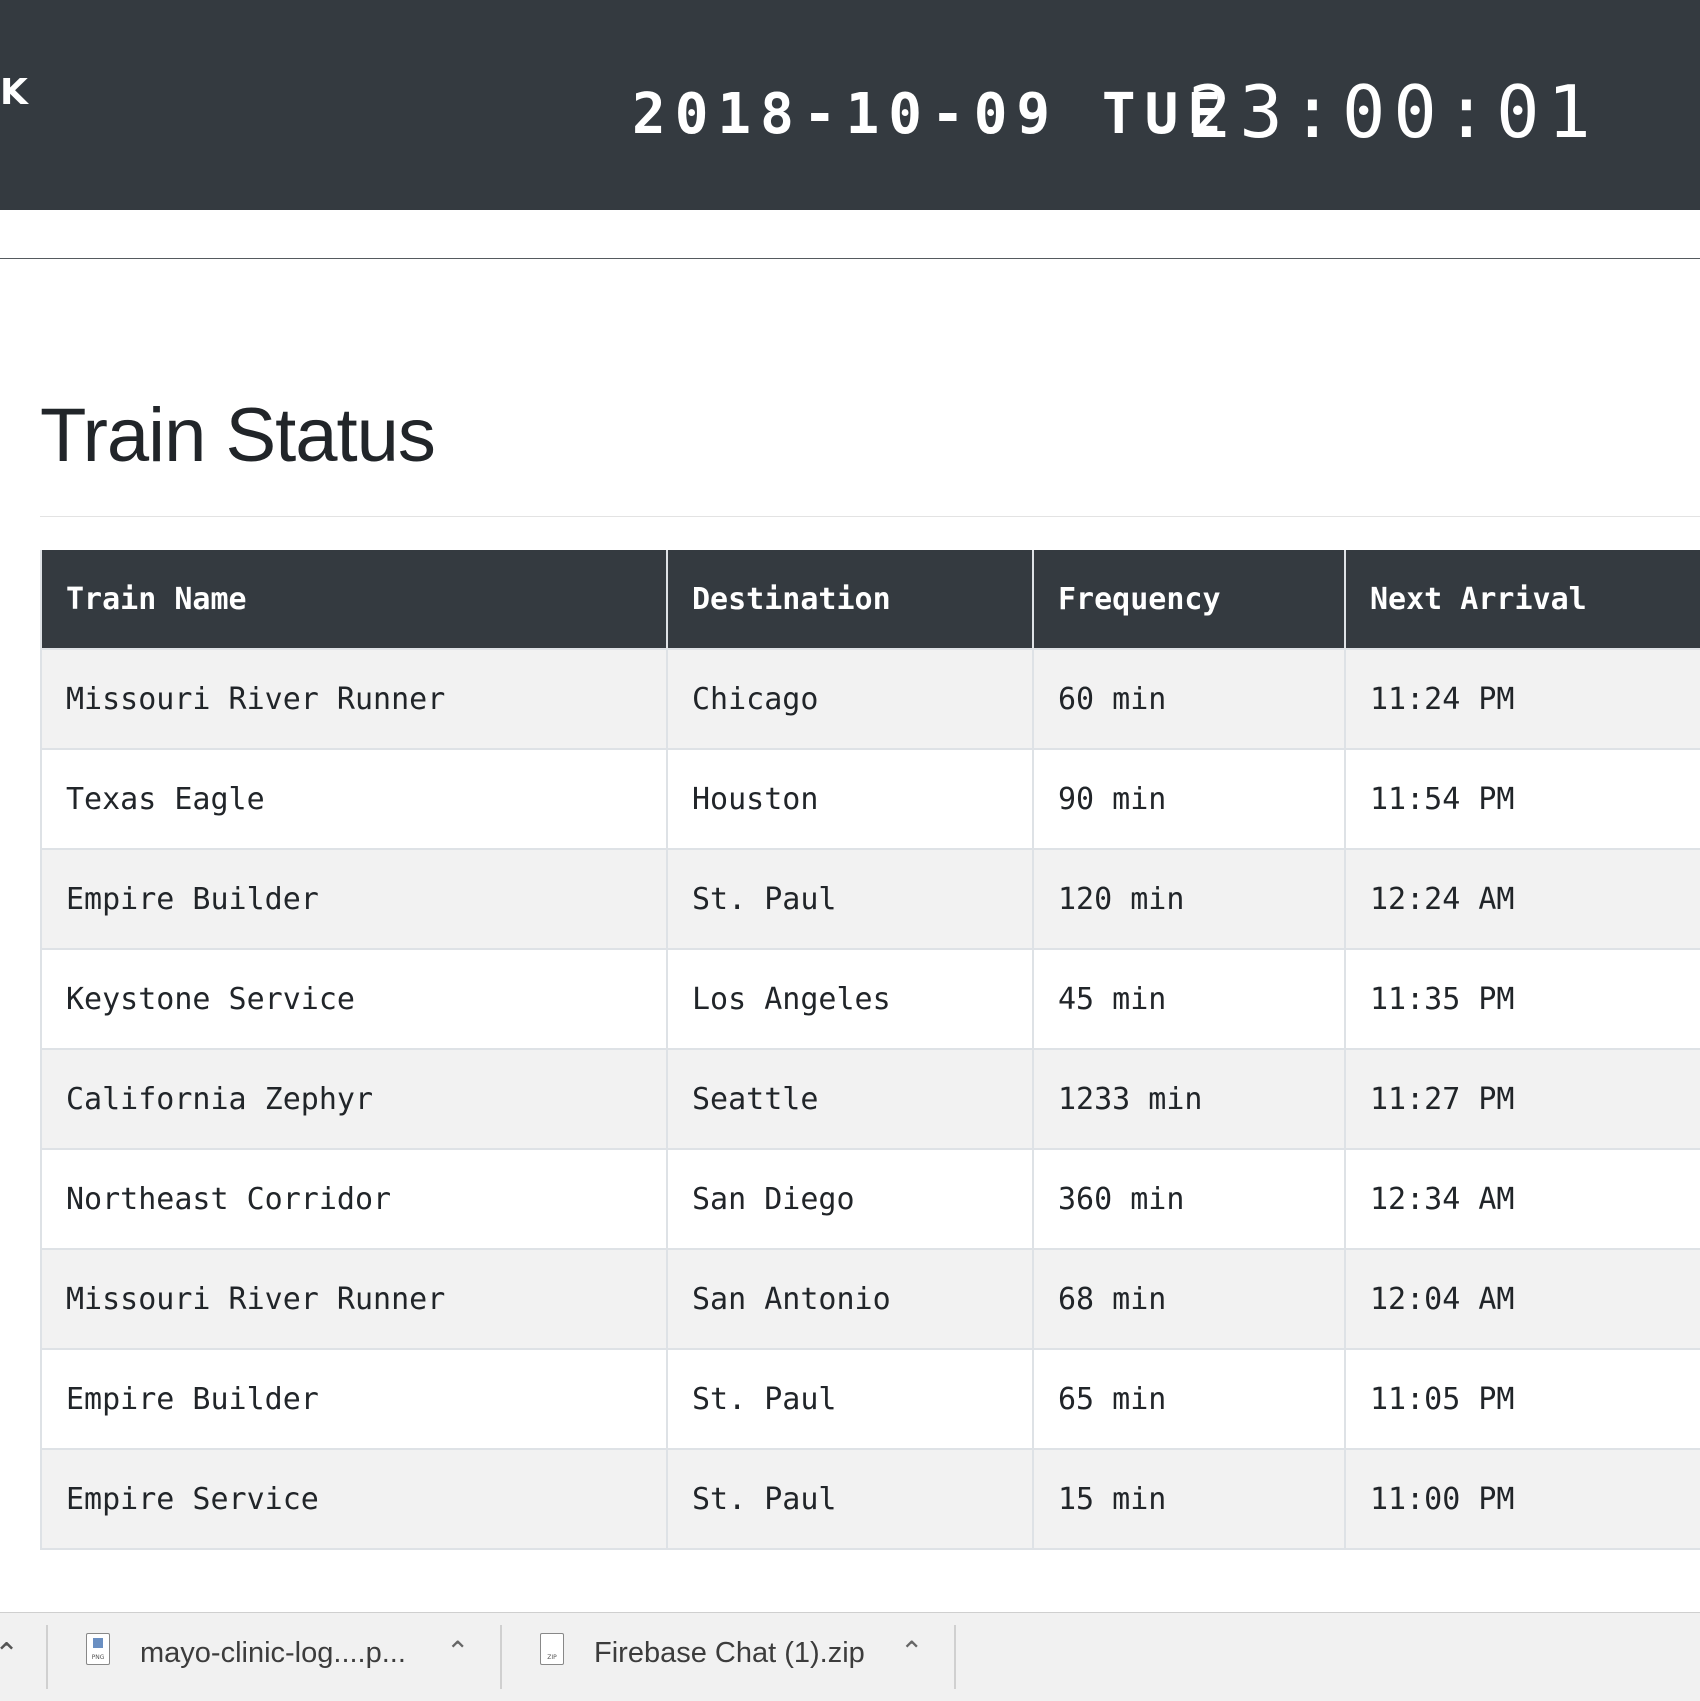 The image size is (1700, 1701). Describe the element at coordinates (1189, 799) in the screenshot. I see `cell-frequency: 90 min` at that location.